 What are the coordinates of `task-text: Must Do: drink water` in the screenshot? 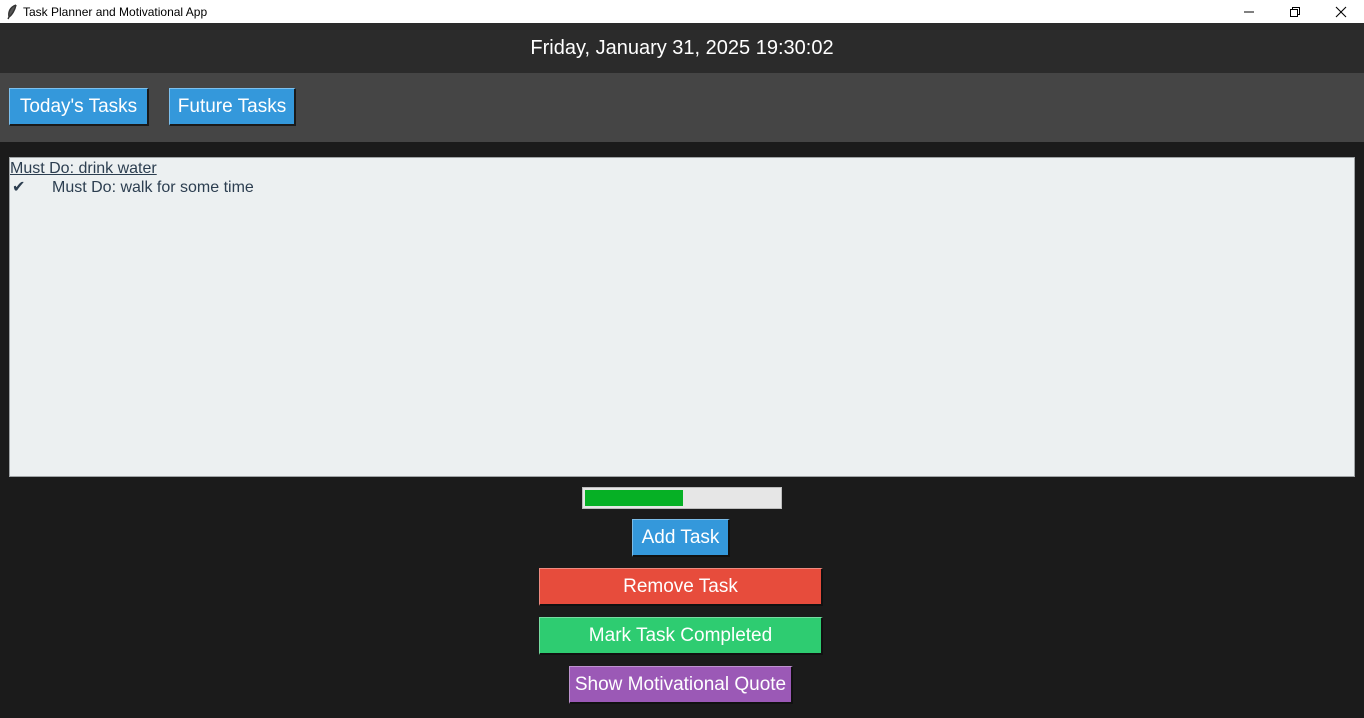 It's located at (83, 168).